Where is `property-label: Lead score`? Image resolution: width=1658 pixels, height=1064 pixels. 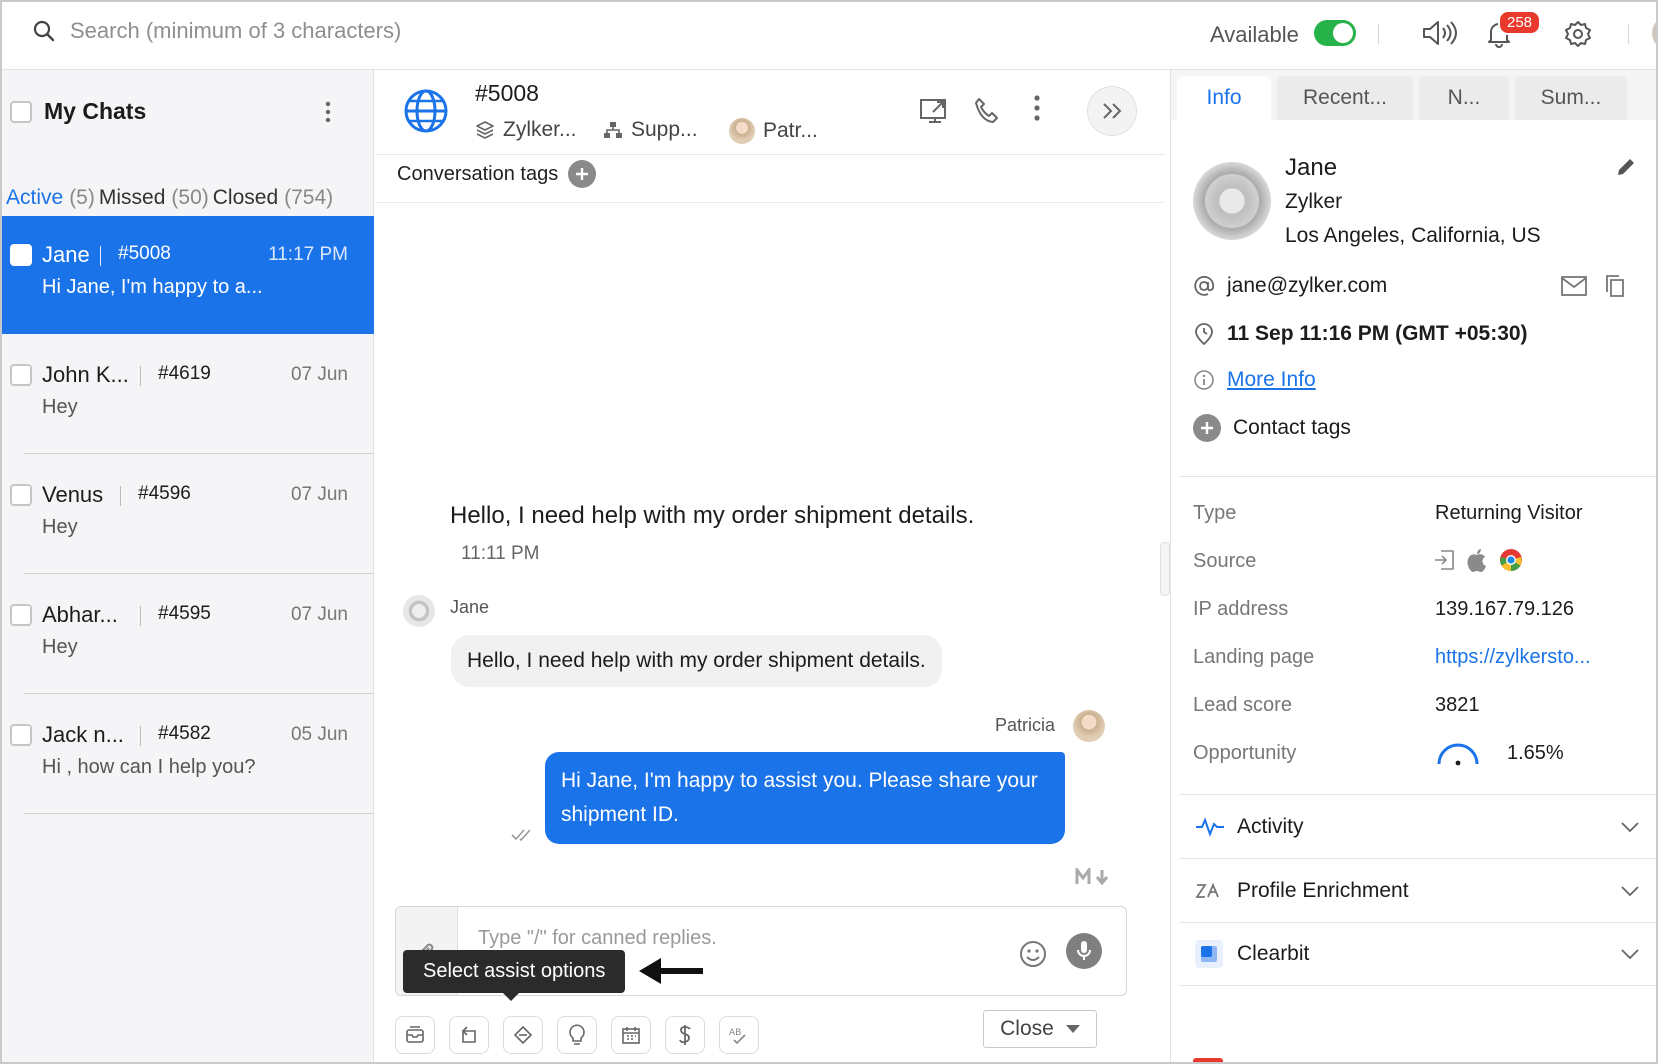 property-label: Lead score is located at coordinates (1242, 705).